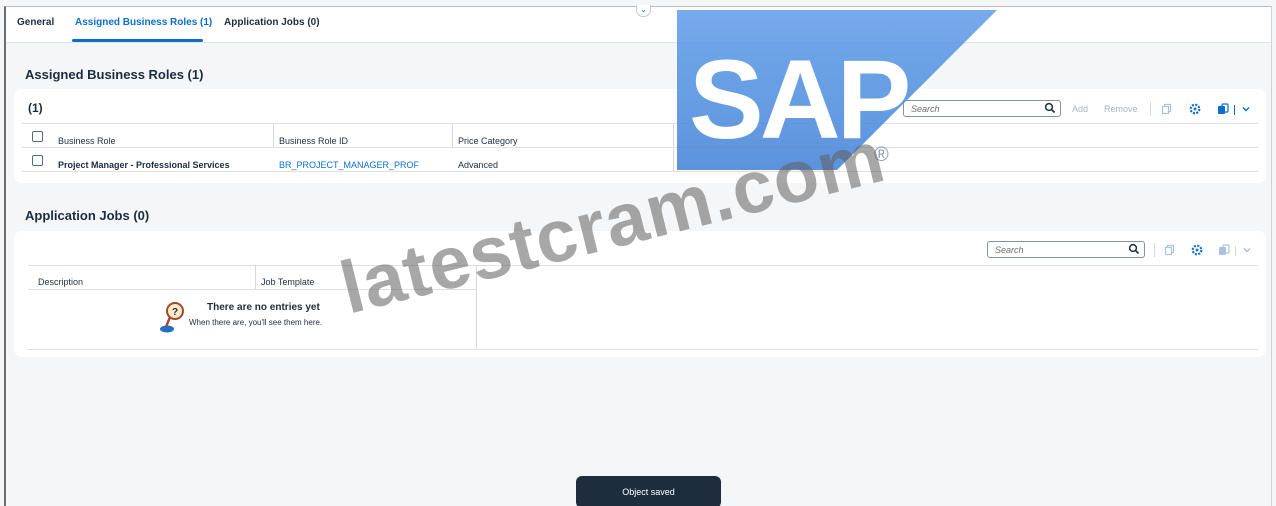 This screenshot has height=506, width=1276. Describe the element at coordinates (263, 307) in the screenshot. I see `empty-state-title: There are no entries yet` at that location.